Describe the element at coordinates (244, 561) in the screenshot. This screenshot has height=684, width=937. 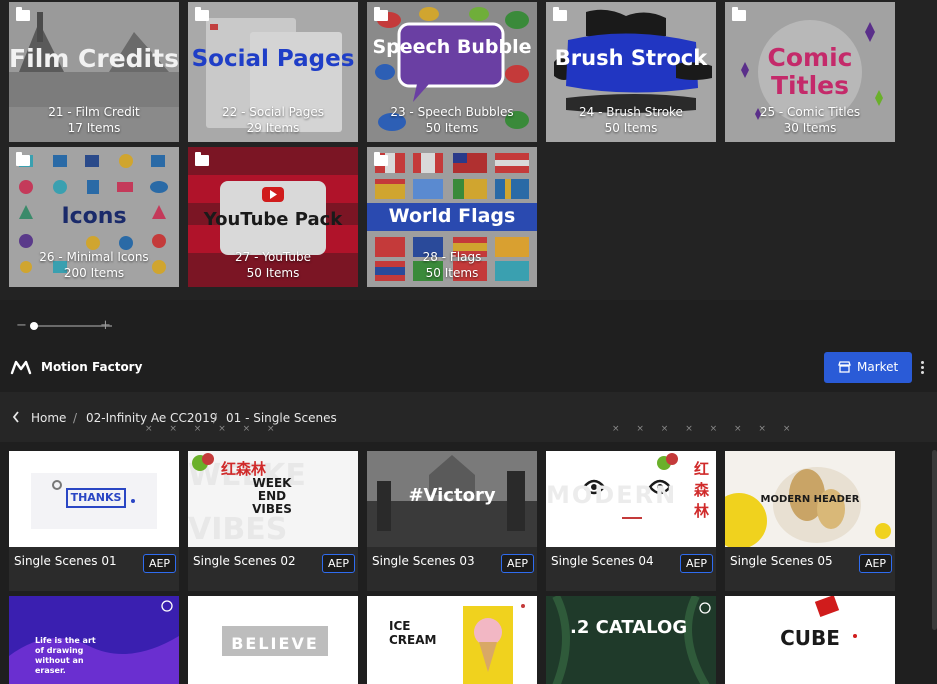
I see `scene-name: Single Scenes 02` at that location.